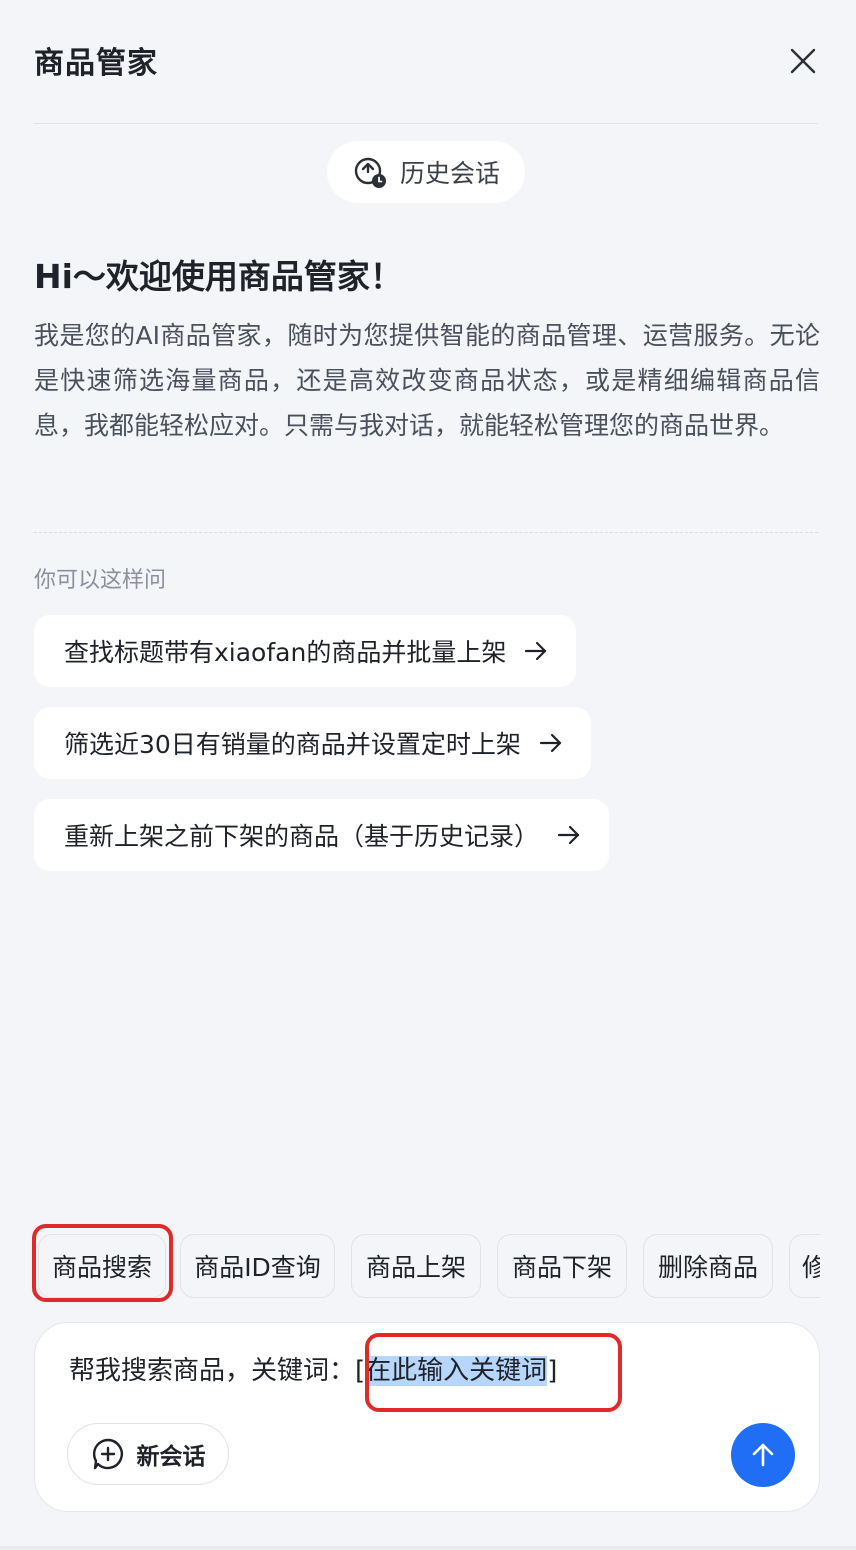 The width and height of the screenshot is (856, 1550). I want to click on chip-label: 修, so click(811, 1267).